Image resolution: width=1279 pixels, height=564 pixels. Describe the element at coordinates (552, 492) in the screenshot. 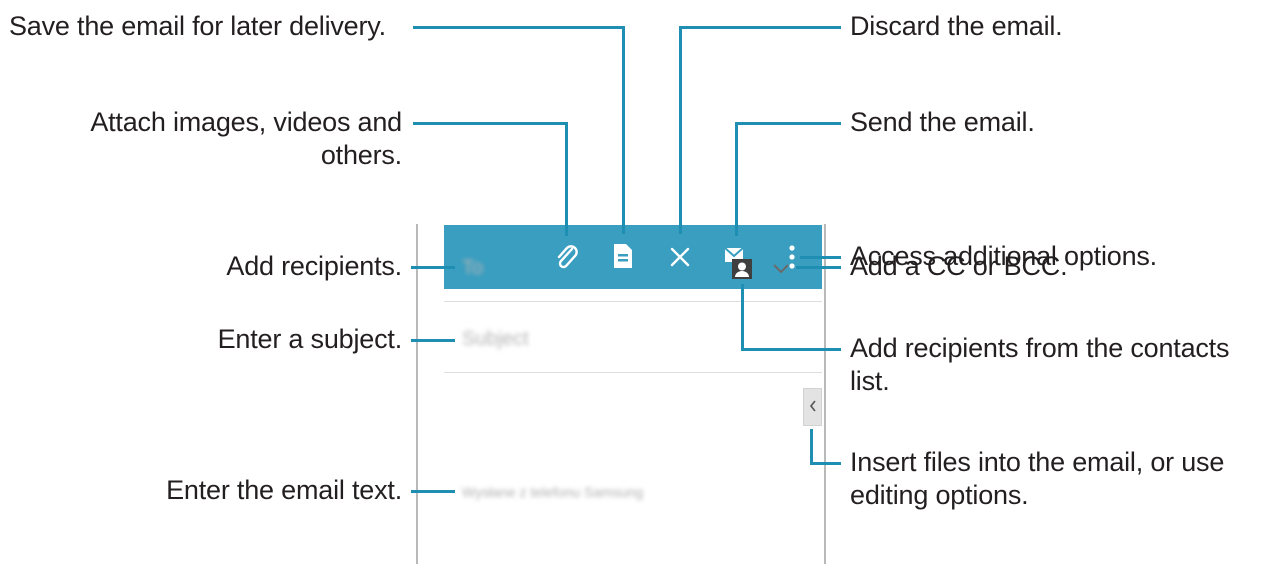

I see `email-body-signature: Wysłane z telefonu Samsung` at that location.